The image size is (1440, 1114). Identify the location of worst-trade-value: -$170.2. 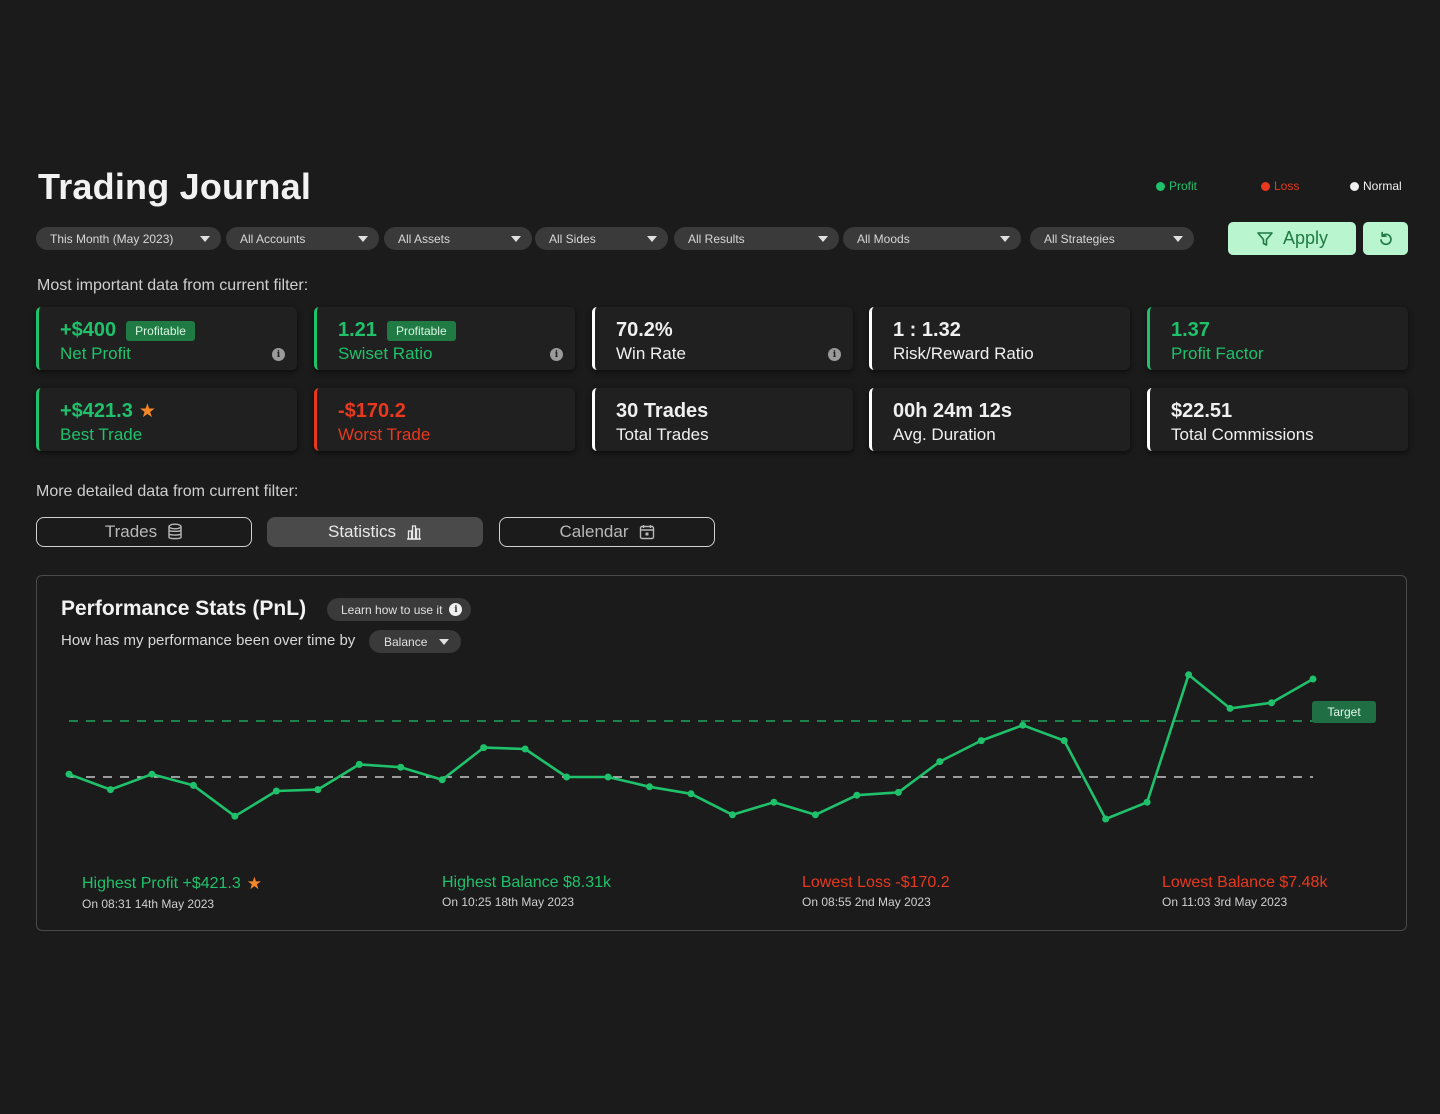
(372, 411).